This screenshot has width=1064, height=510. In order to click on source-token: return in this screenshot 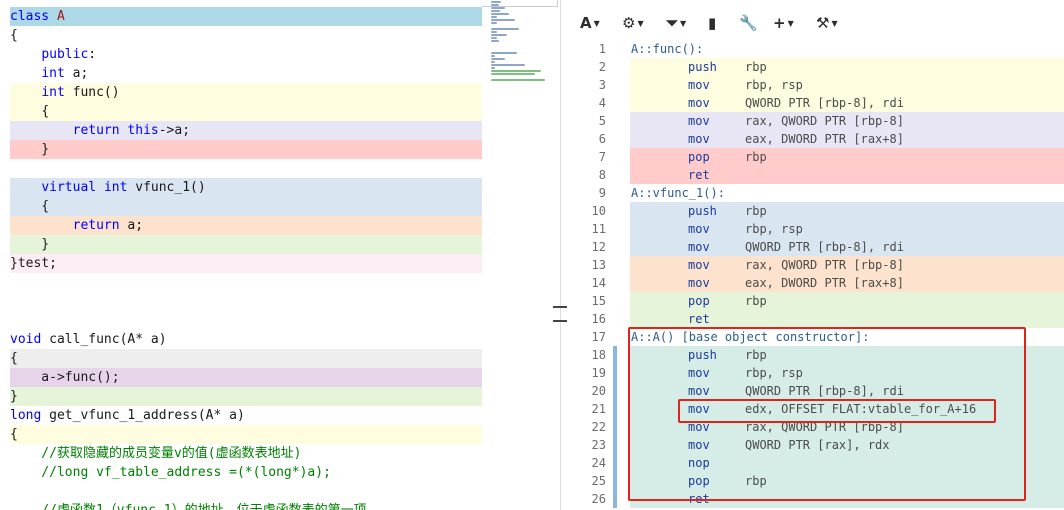, I will do `click(96, 130)`.